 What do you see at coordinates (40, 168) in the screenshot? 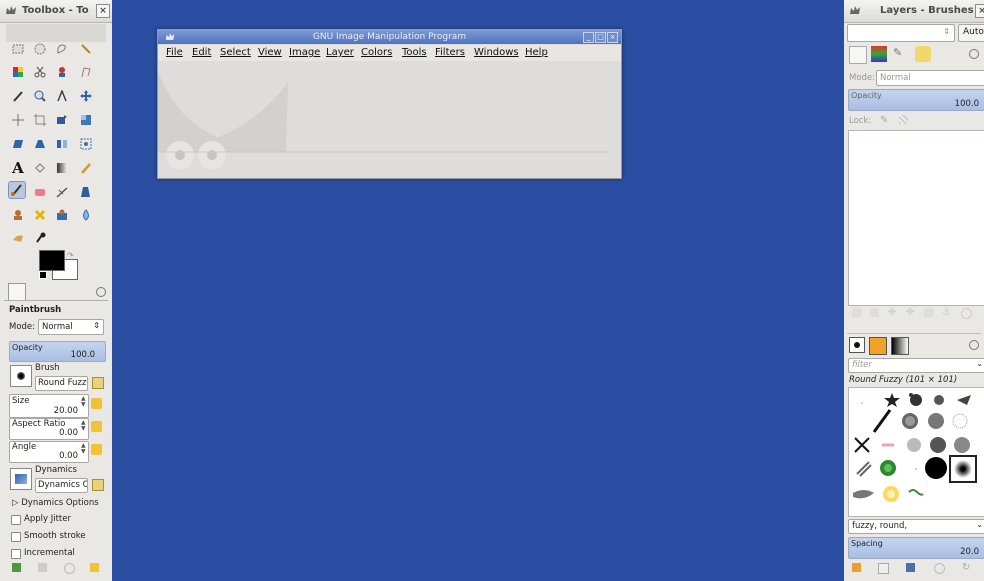
I see `bucket-fill-tool-icon` at bounding box center [40, 168].